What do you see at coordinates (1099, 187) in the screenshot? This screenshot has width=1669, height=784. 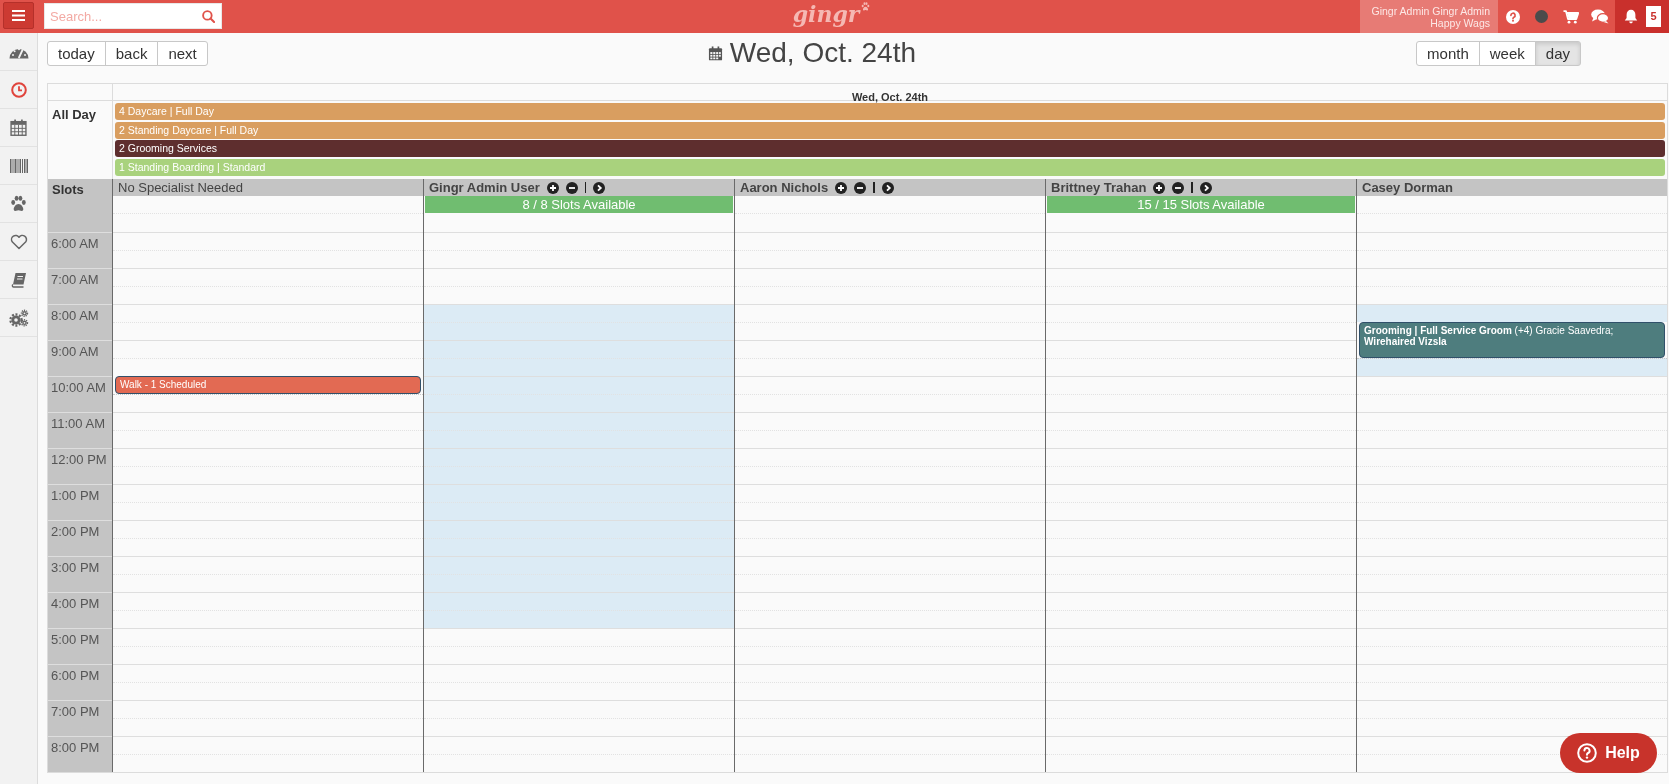 I see `staff-name: Brittney Trahan` at bounding box center [1099, 187].